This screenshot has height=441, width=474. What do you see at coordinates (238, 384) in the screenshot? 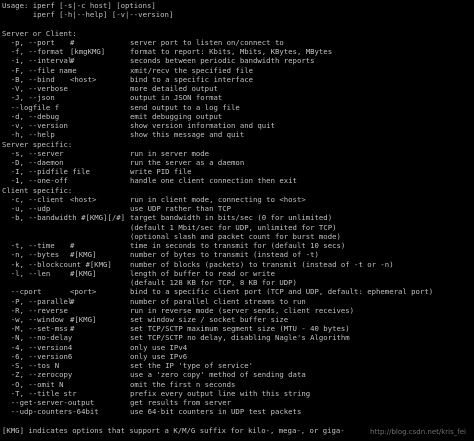
I see `console-line: -O, --omit N omit the first n seconds` at bounding box center [238, 384].